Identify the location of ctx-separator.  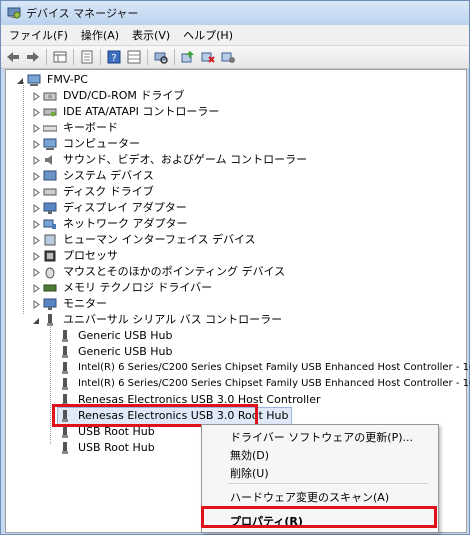
(328, 483).